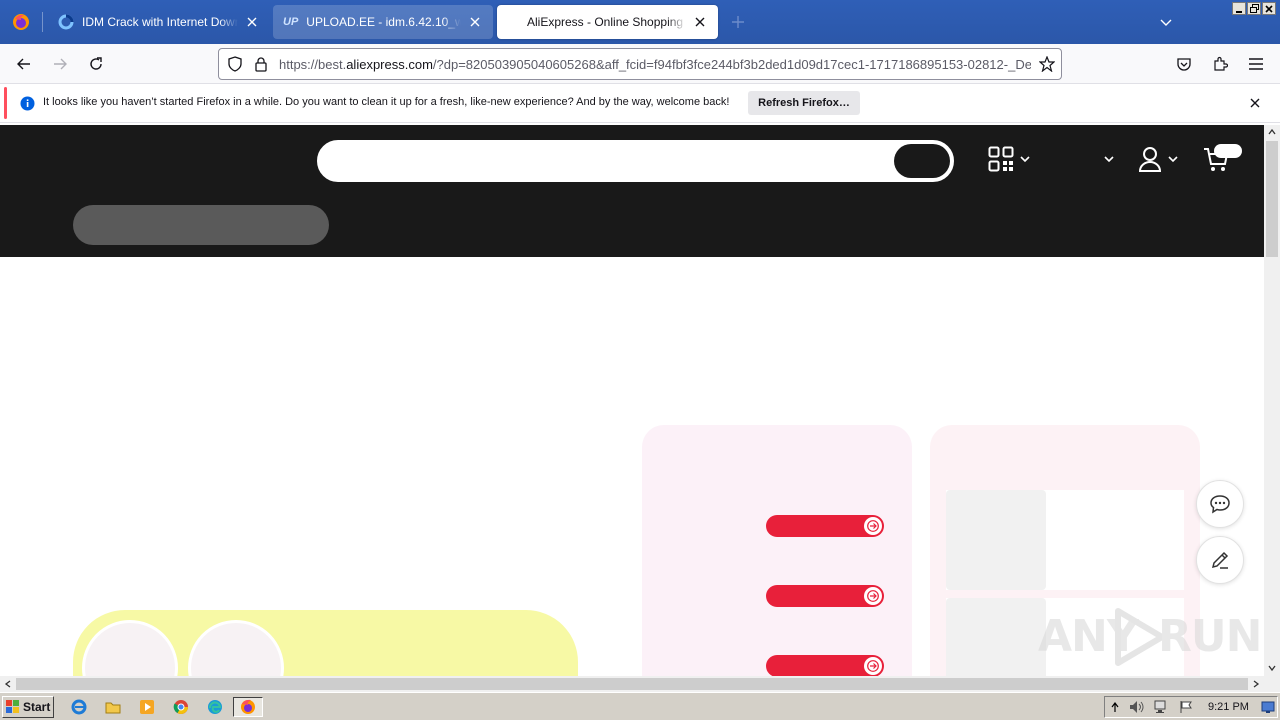  What do you see at coordinates (27, 103) in the screenshot?
I see `info-icon` at bounding box center [27, 103].